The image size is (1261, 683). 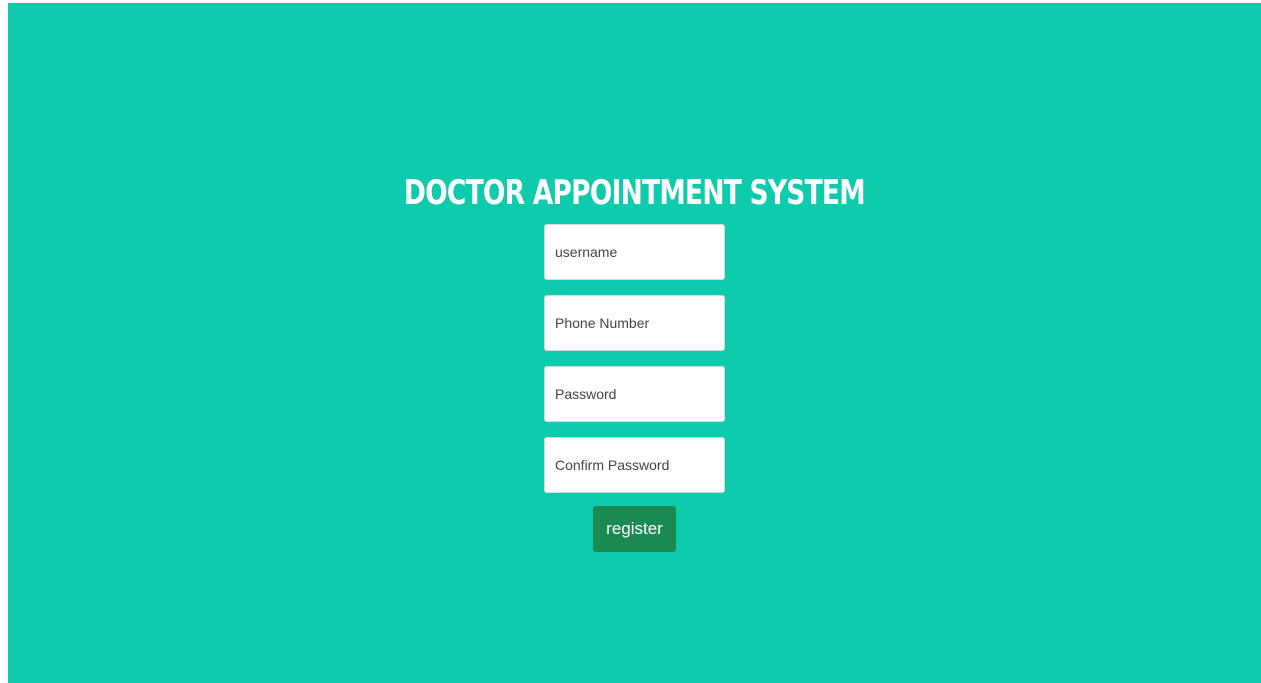 What do you see at coordinates (634, 252) in the screenshot?
I see `username-input` at bounding box center [634, 252].